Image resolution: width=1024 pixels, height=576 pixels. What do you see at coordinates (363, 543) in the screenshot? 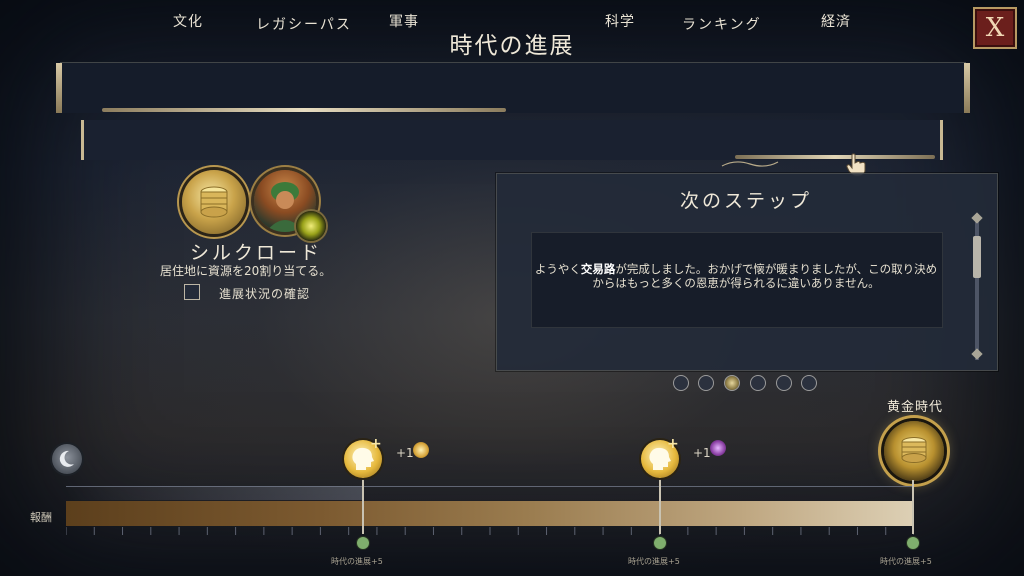
I see `milestone-1-check-icon` at bounding box center [363, 543].